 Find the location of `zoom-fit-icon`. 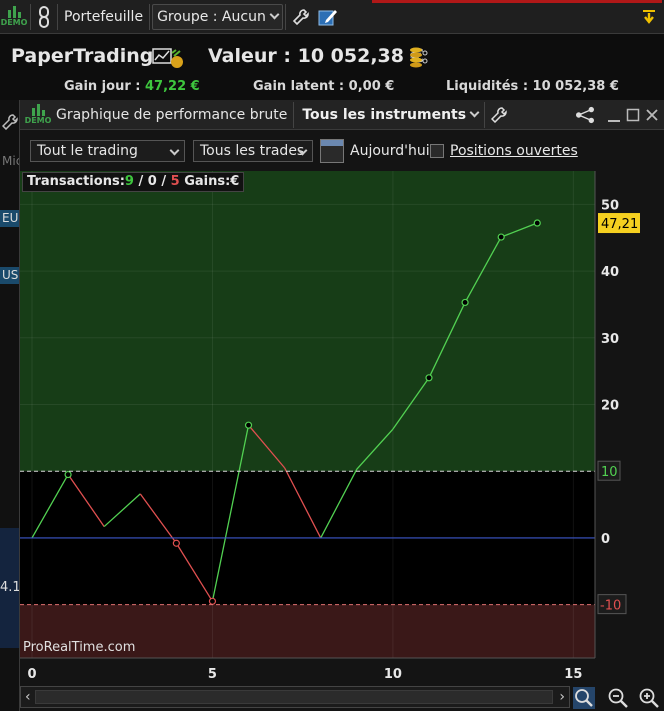

zoom-fit-icon is located at coordinates (584, 698).